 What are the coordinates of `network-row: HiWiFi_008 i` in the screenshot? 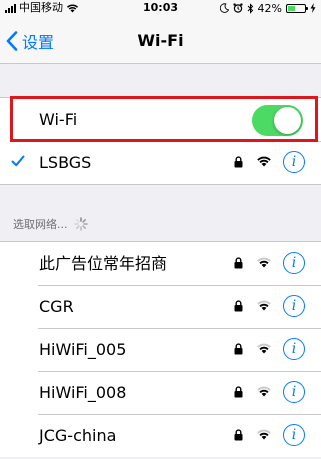 It's located at (160, 392).